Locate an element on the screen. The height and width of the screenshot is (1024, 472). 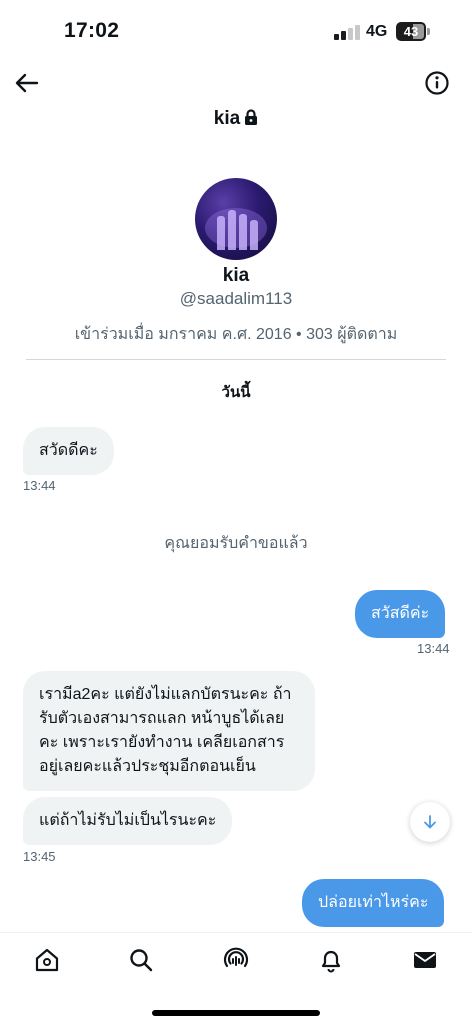
mail-icon is located at coordinates (425, 960).